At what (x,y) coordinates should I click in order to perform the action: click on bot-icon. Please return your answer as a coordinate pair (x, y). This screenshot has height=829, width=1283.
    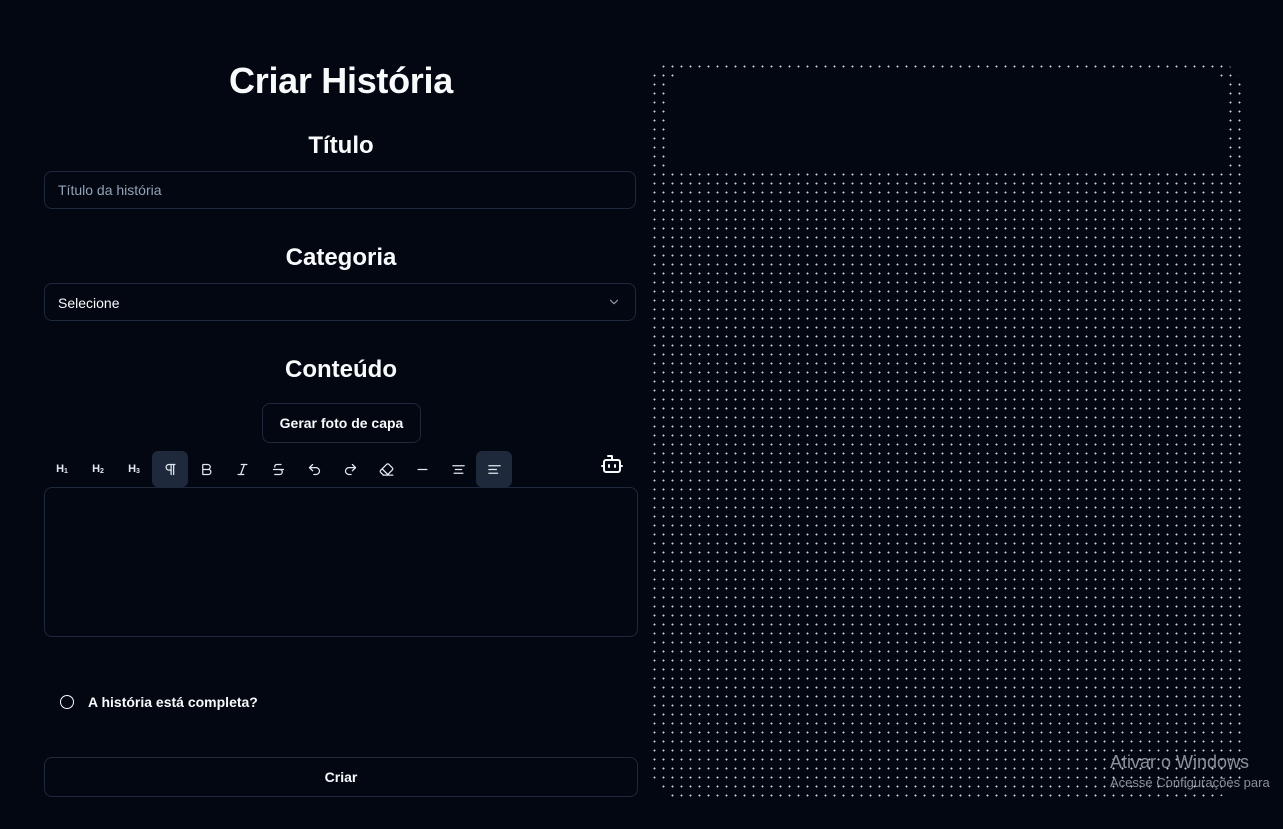
    Looking at the image, I should click on (612, 464).